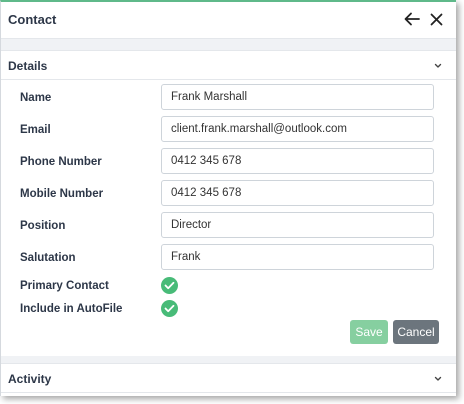  What do you see at coordinates (30, 379) in the screenshot?
I see `activity-section-title: Activity` at bounding box center [30, 379].